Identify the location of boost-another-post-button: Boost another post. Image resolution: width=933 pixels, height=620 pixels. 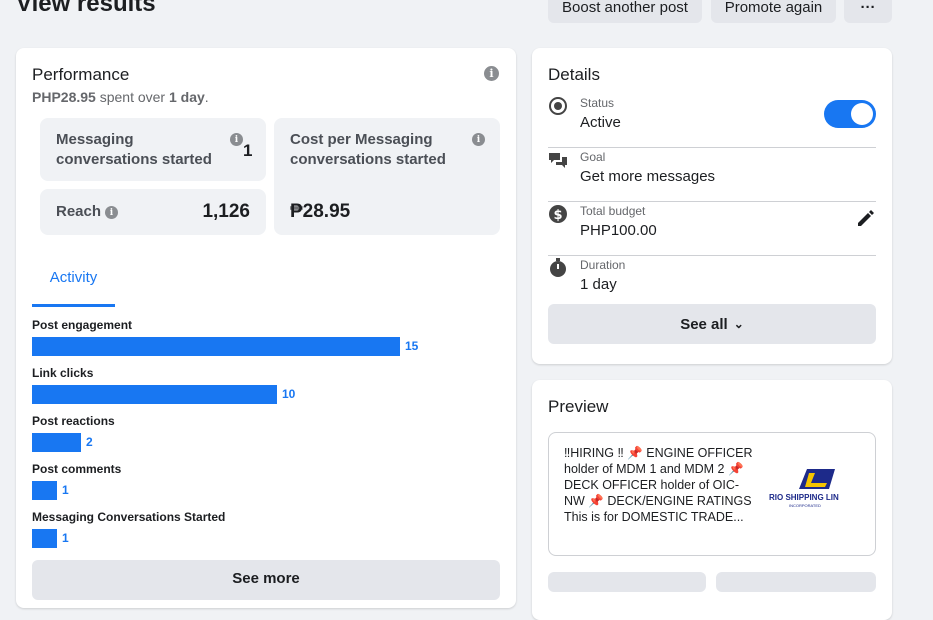
(625, 11).